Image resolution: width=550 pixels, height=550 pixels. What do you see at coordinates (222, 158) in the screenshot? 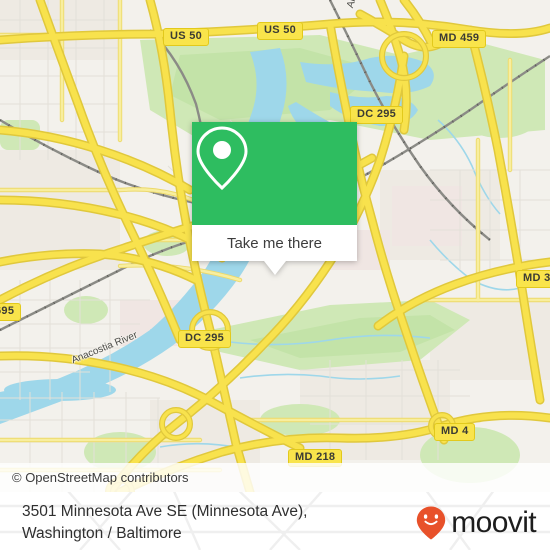
I see `map-pin-icon` at bounding box center [222, 158].